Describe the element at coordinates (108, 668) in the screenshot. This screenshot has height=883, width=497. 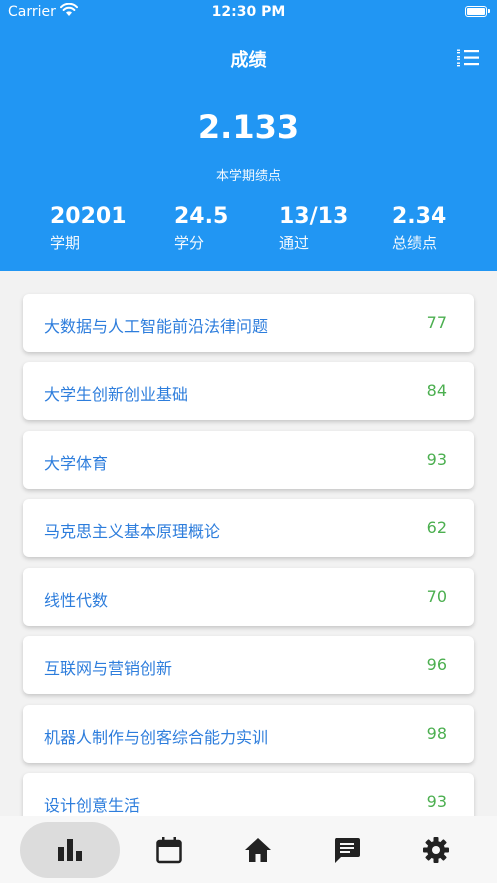
I see `course-name: 互联网与营销创新` at that location.